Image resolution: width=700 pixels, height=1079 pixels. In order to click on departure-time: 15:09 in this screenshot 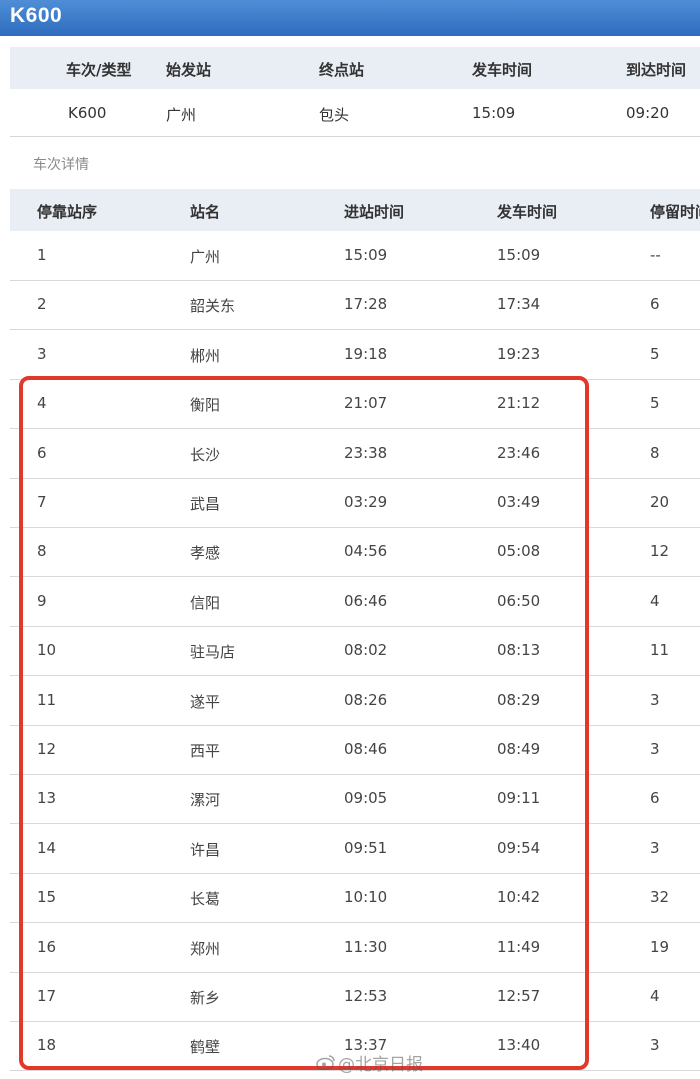, I will do `click(519, 255)`.